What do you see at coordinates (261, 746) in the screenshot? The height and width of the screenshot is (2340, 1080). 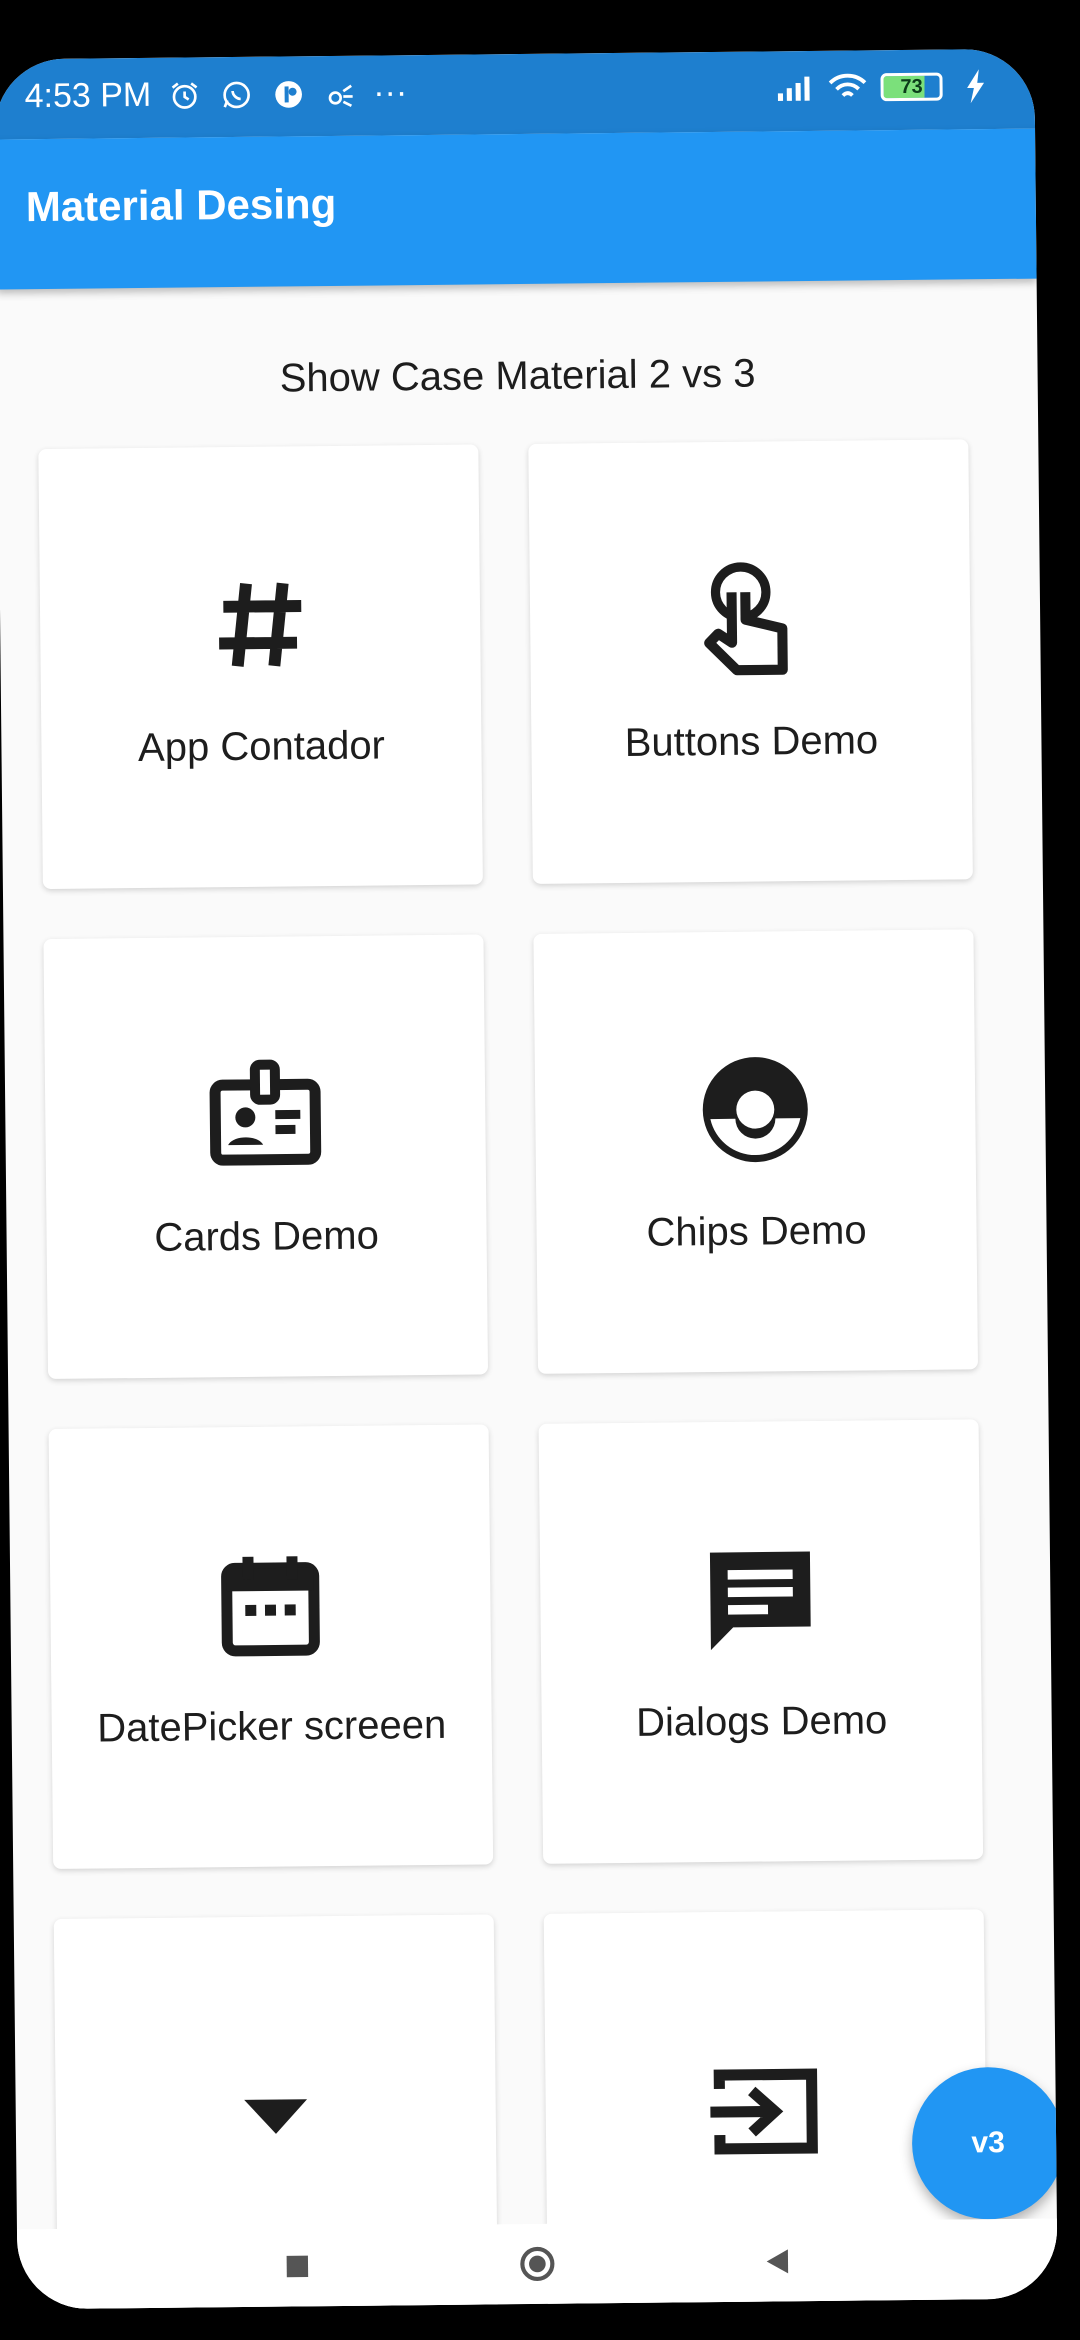 I see `card-label: App Contador` at bounding box center [261, 746].